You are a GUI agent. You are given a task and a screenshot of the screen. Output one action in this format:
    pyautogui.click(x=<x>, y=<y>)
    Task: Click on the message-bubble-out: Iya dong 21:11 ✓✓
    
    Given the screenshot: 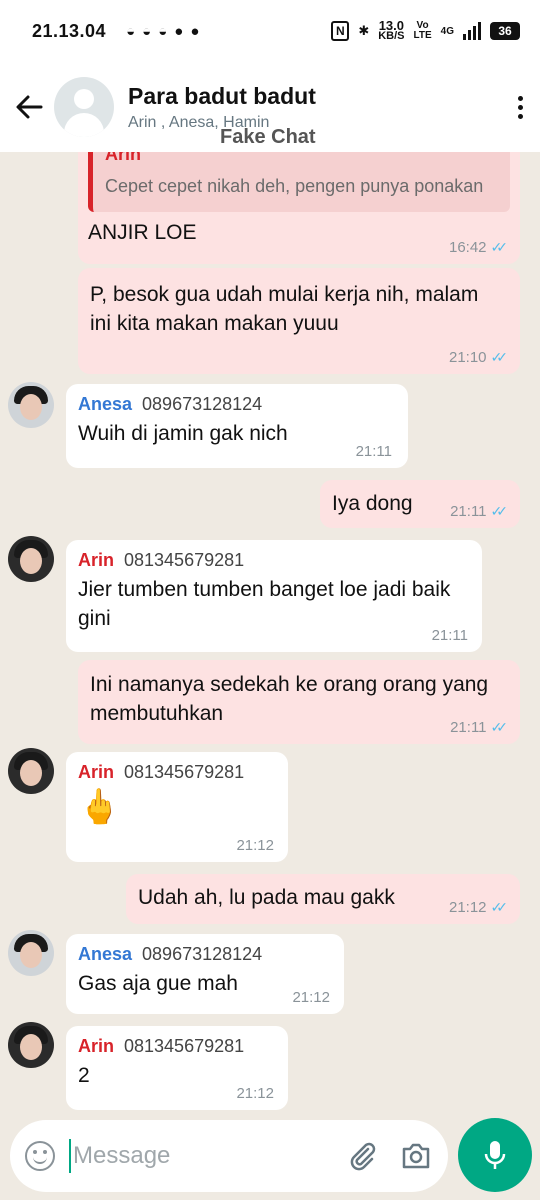 What is the action you would take?
    pyautogui.click(x=420, y=504)
    